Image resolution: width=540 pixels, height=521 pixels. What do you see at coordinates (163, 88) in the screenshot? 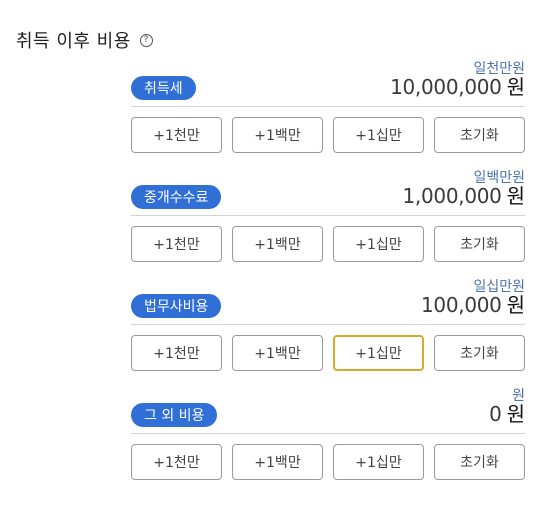
I see `cost-label-badge: 취득세` at bounding box center [163, 88].